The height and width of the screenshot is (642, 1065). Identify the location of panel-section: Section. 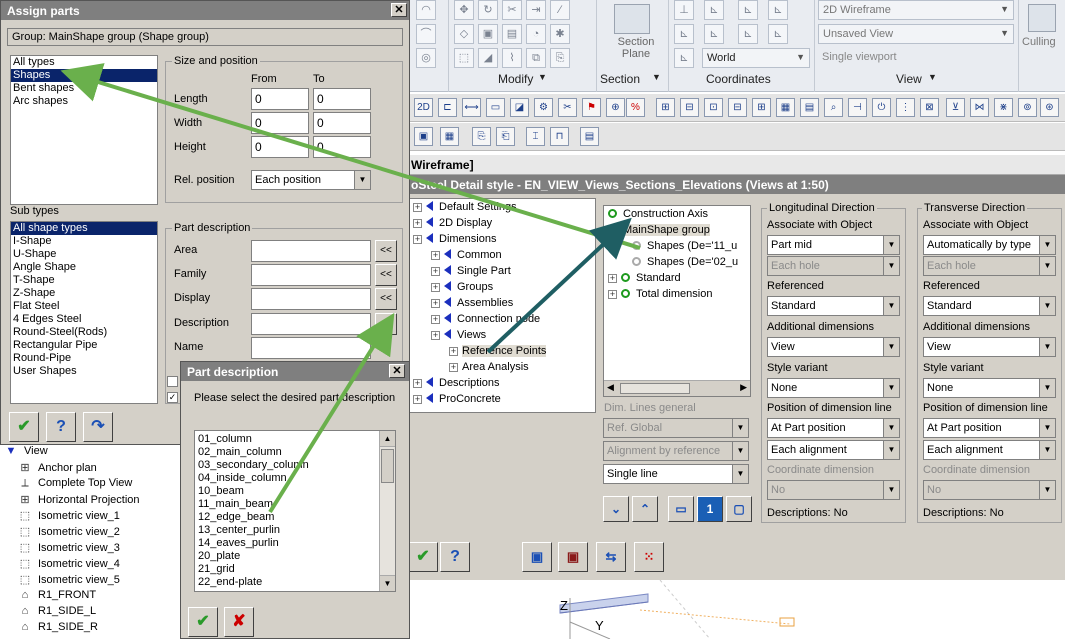
(620, 79).